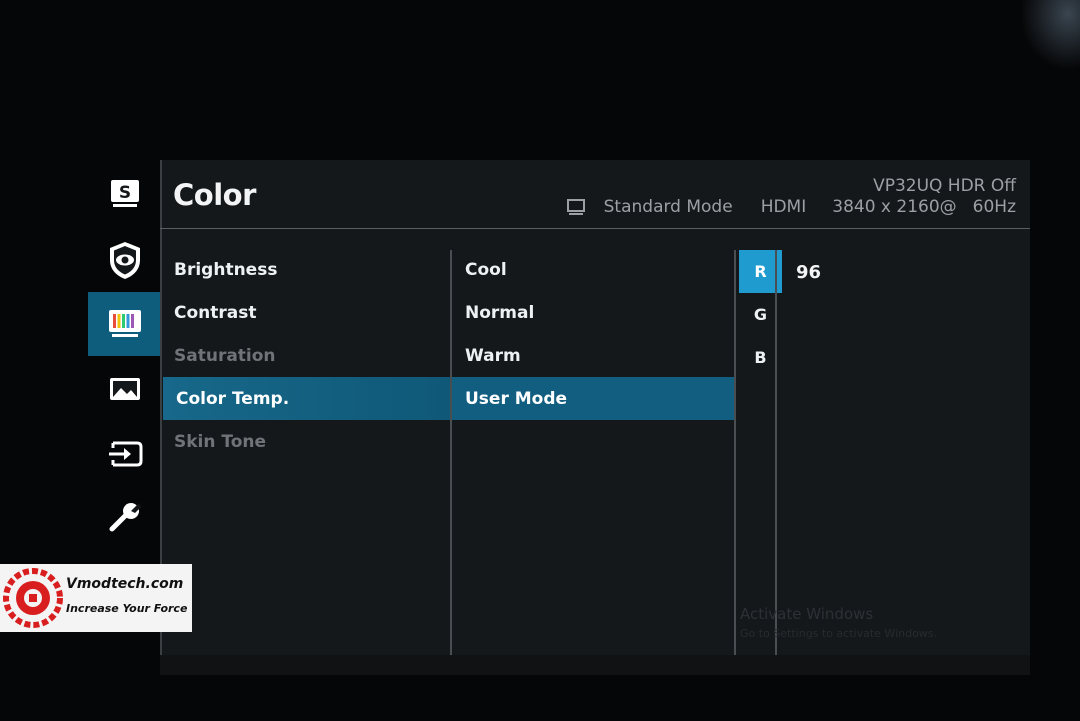  Describe the element at coordinates (575, 207) in the screenshot. I see `monitor-icon` at that location.